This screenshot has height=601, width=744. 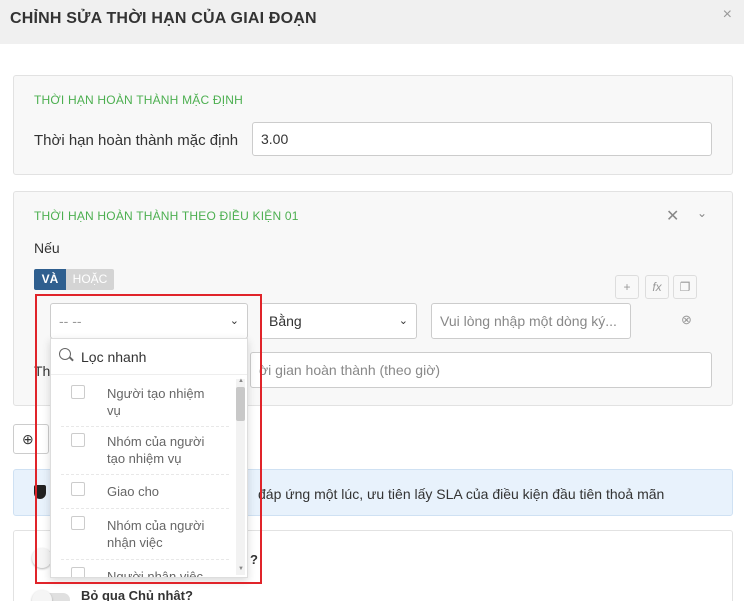 What do you see at coordinates (727, 15) in the screenshot?
I see `close-icon: ×` at bounding box center [727, 15].